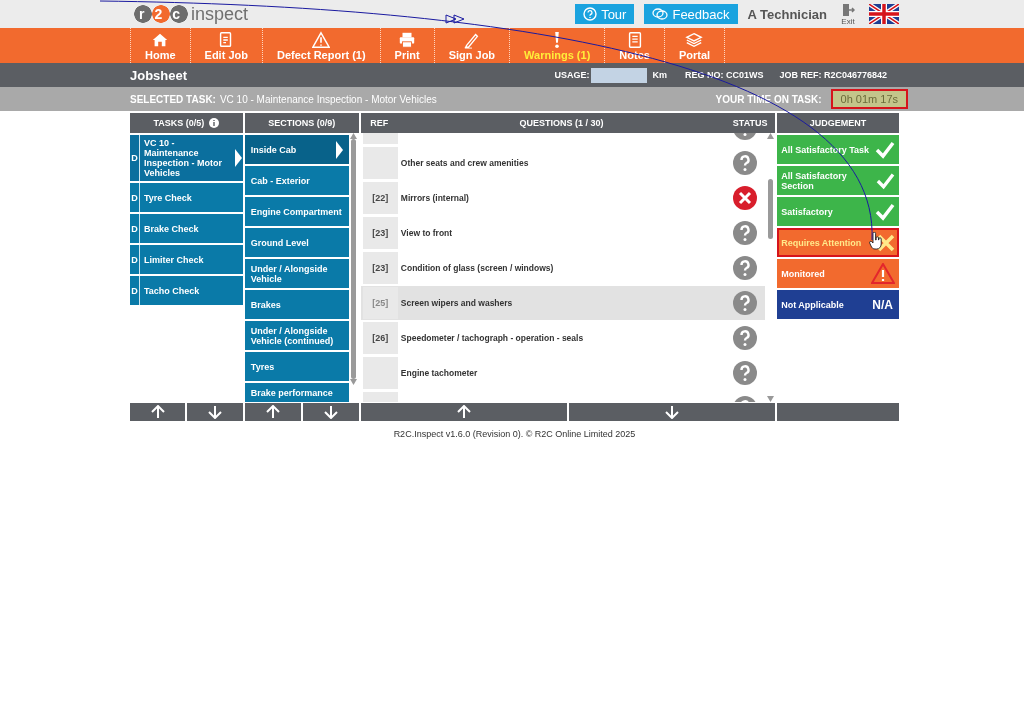 The height and width of the screenshot is (709, 1024). What do you see at coordinates (838, 211) in the screenshot?
I see `judgement-button: Satisfactory` at bounding box center [838, 211].